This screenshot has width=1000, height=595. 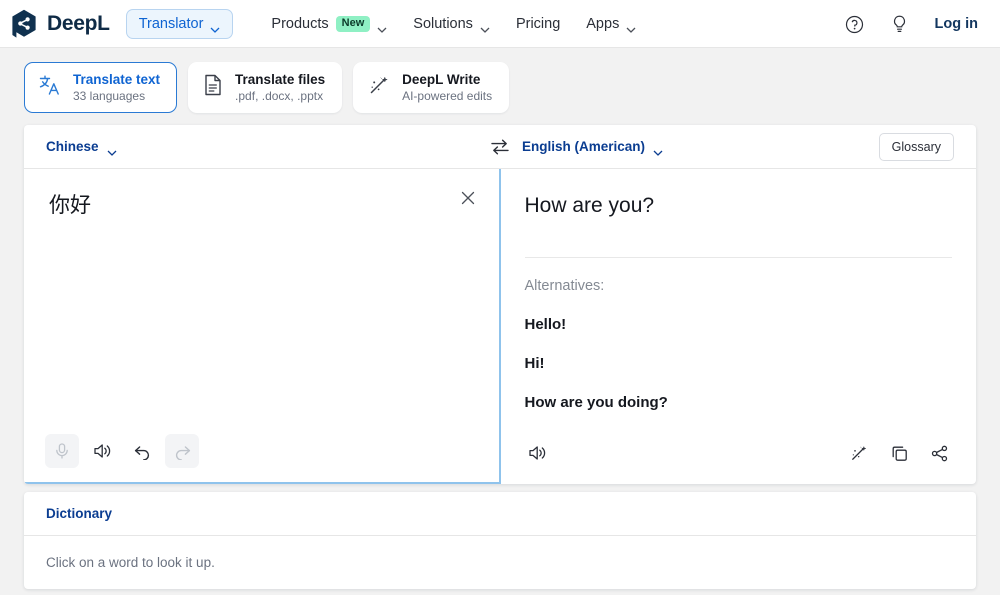 I want to click on tab-title: DeepL Write, so click(x=441, y=79).